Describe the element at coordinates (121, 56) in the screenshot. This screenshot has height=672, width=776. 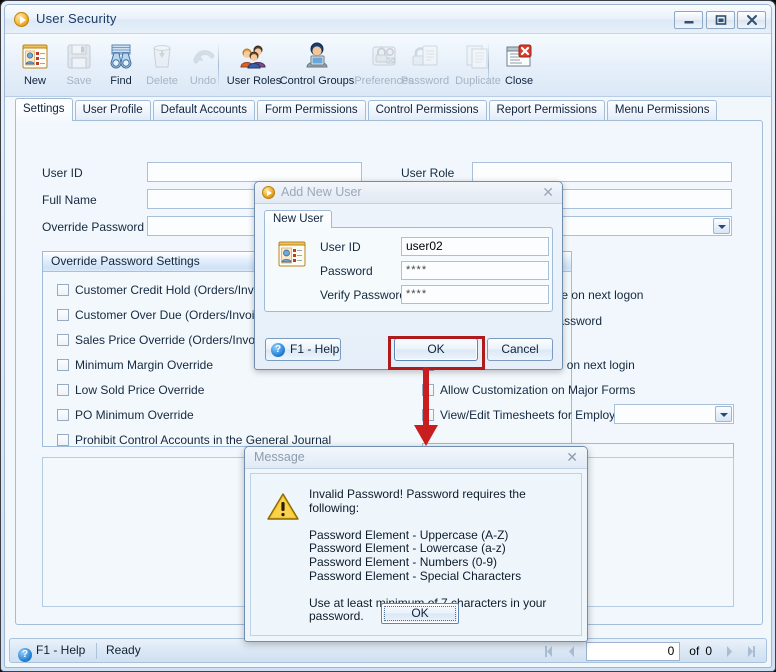
I see `binoculars-icon` at that location.